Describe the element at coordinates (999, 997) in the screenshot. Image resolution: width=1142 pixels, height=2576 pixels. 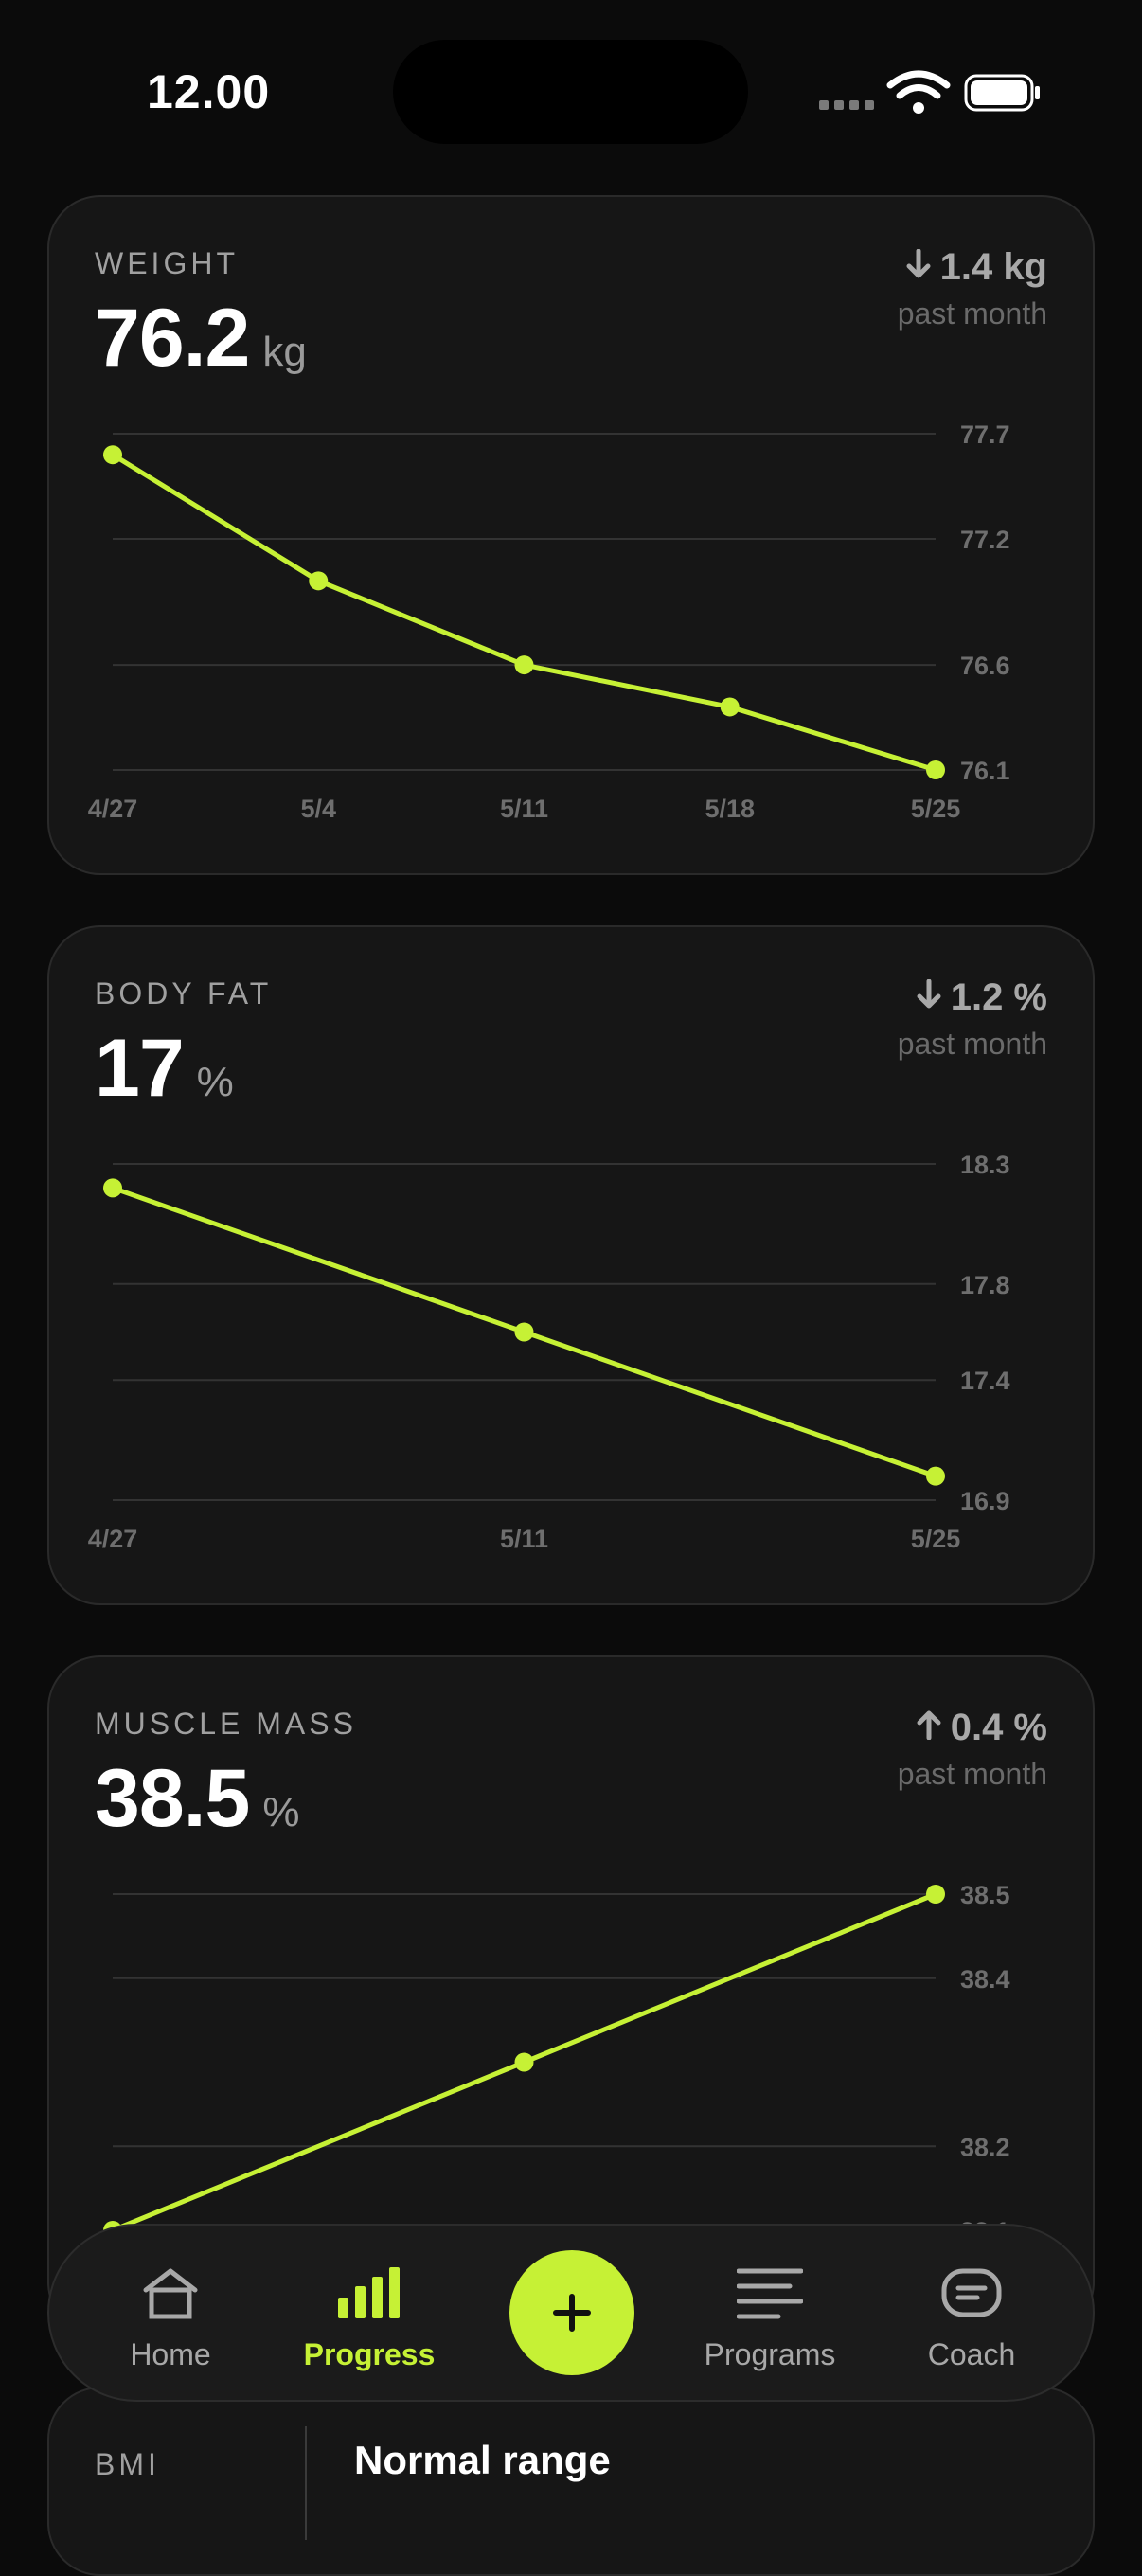
I see `body-fat-delta-value: 1.2 %` at that location.